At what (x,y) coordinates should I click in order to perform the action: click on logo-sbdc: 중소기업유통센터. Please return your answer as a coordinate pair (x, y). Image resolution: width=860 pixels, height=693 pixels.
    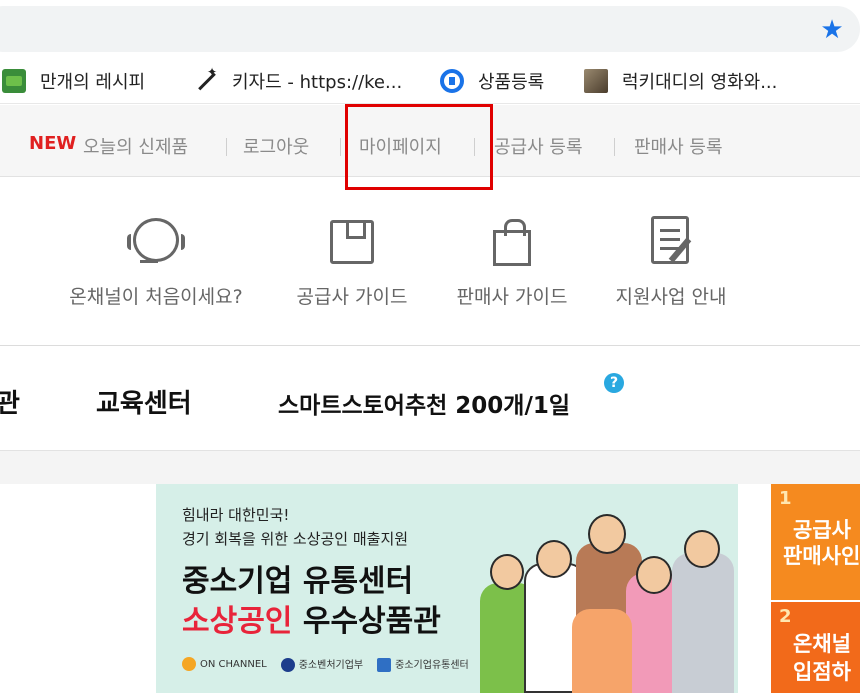
    Looking at the image, I should click on (423, 664).